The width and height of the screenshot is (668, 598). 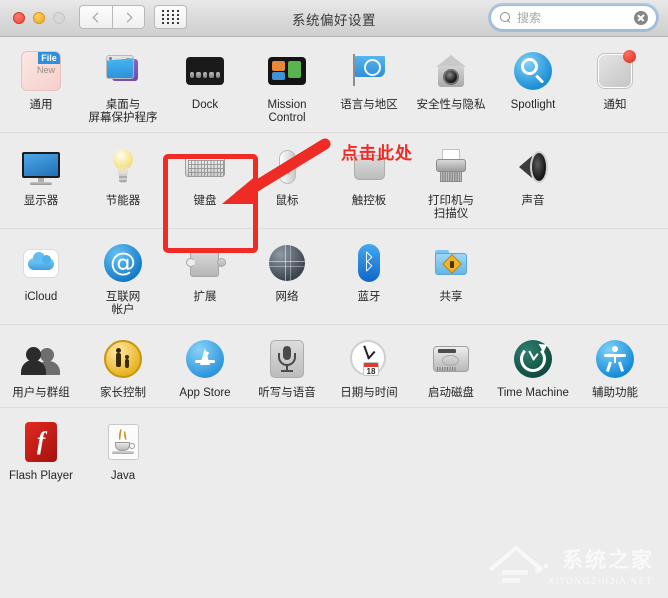 What do you see at coordinates (41, 167) in the screenshot?
I see `displays-icon` at bounding box center [41, 167].